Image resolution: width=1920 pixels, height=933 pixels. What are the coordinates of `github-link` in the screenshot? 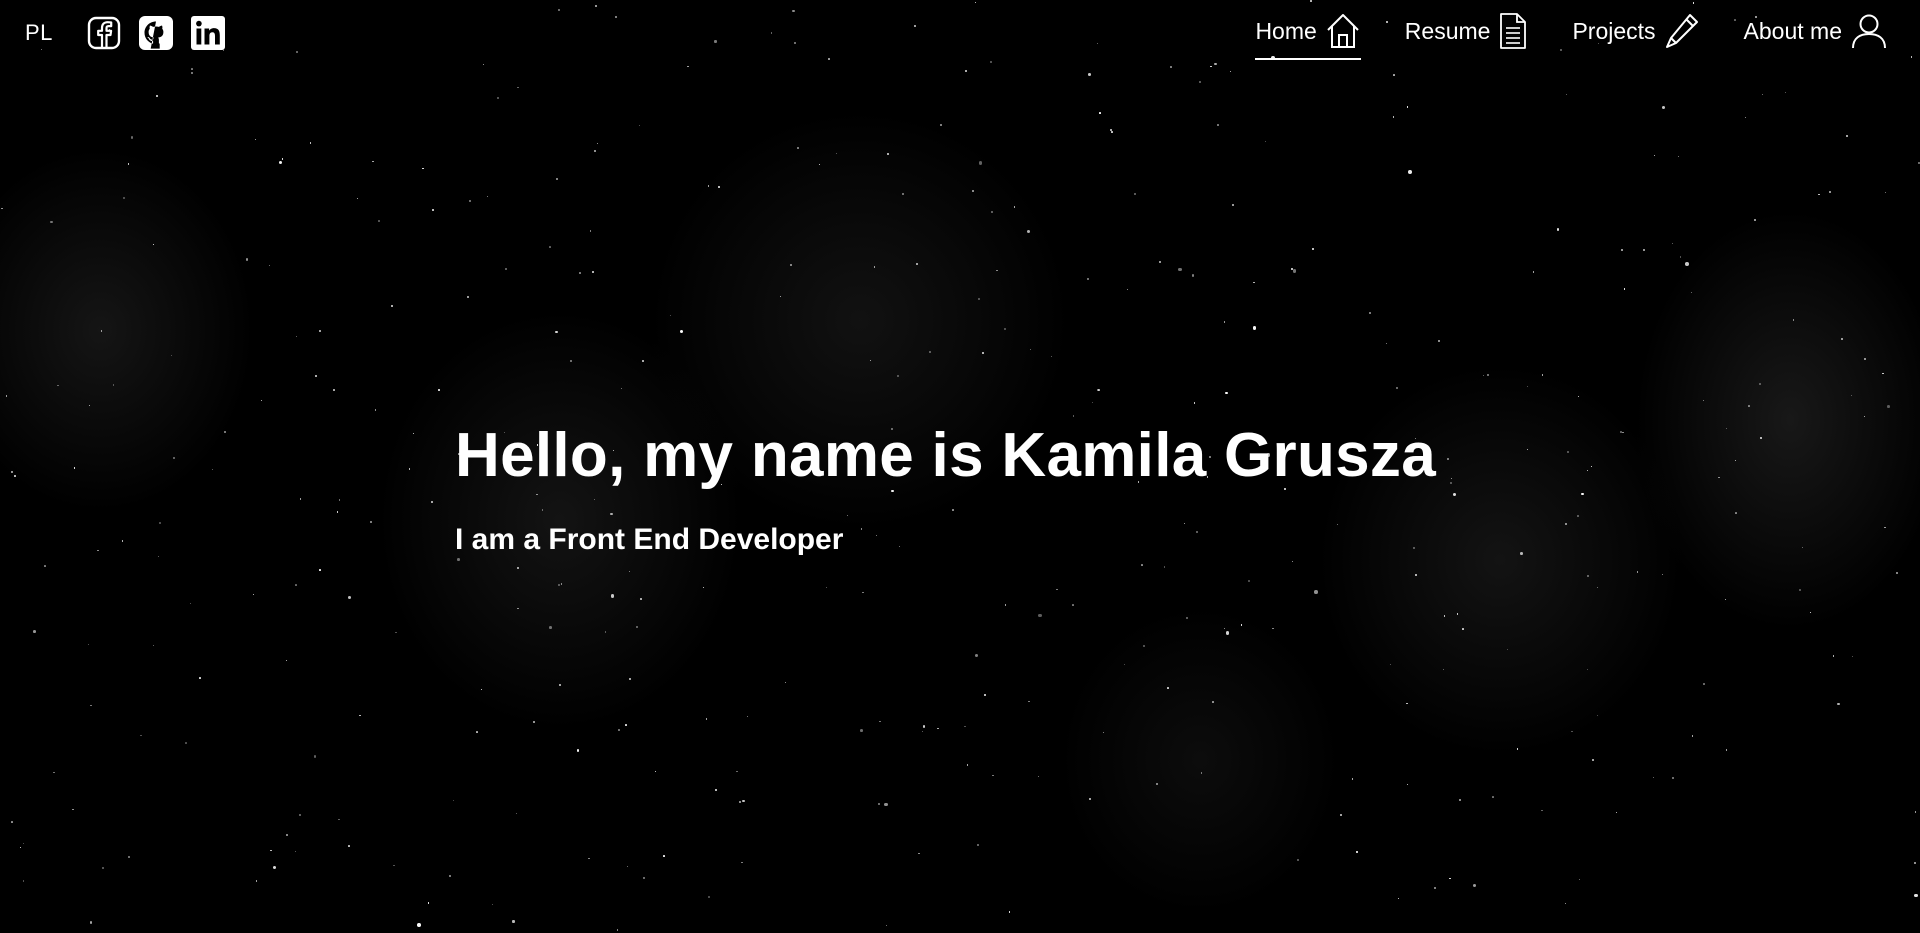 It's located at (156, 33).